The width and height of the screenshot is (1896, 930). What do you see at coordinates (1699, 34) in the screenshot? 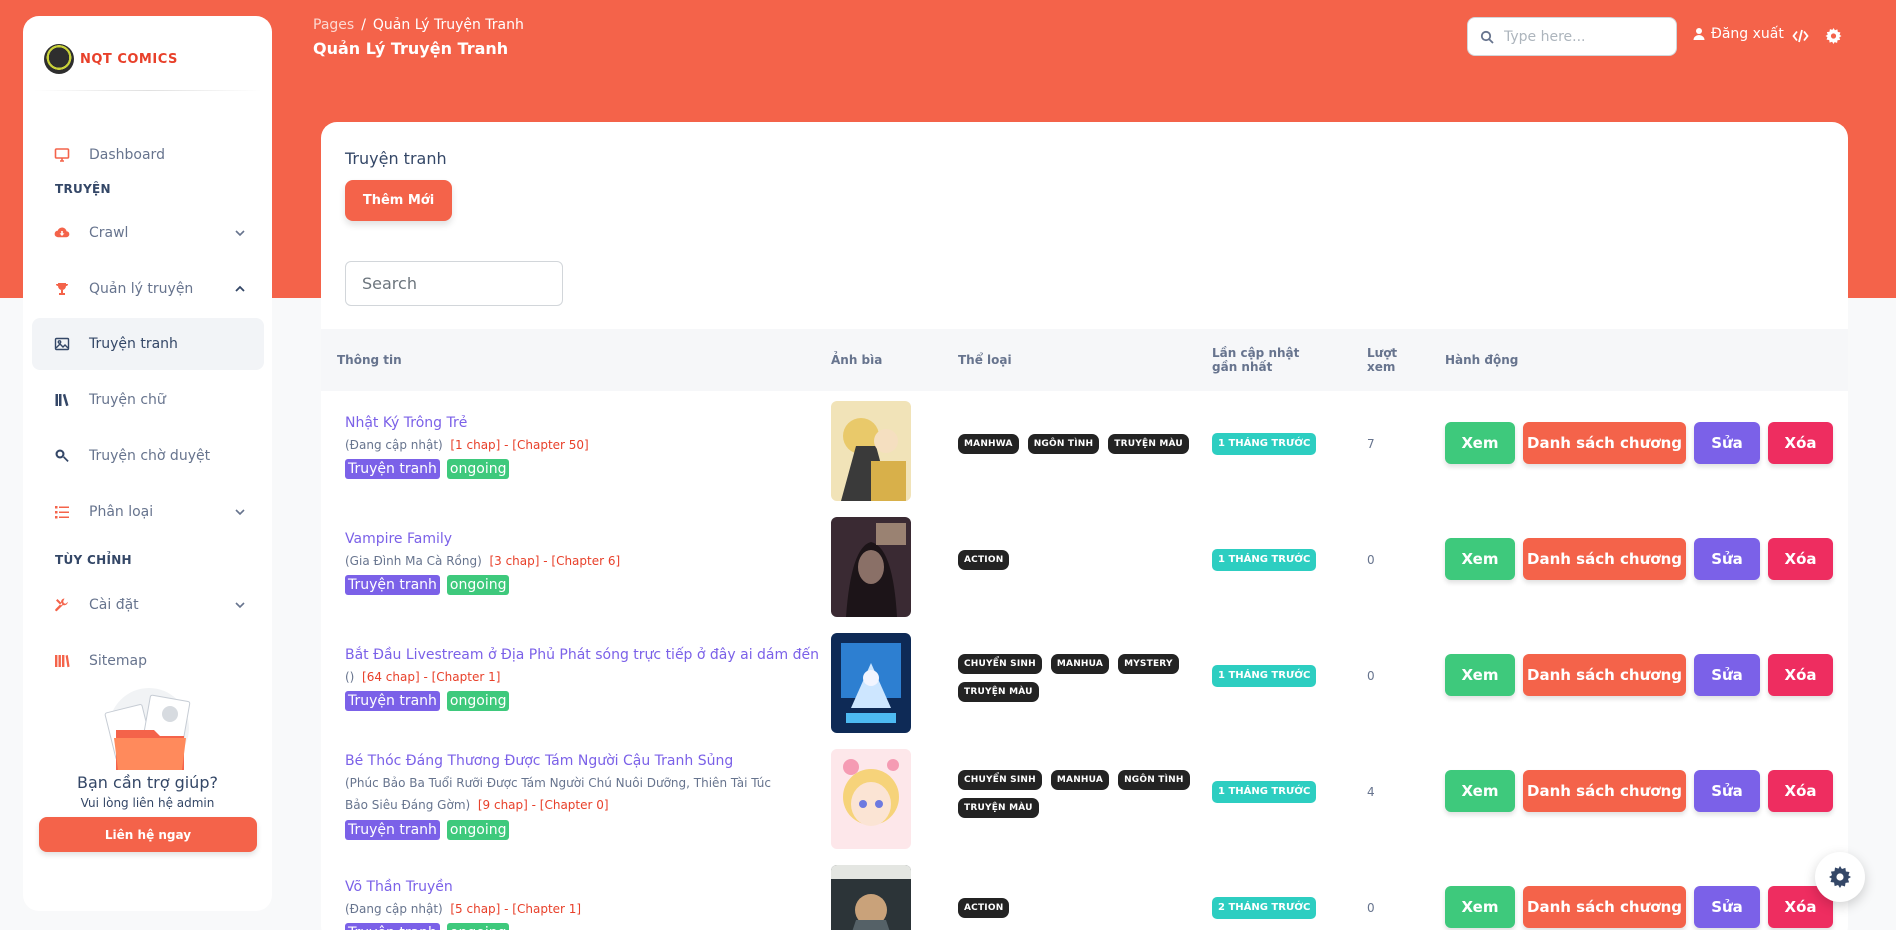
I see `user-icon` at bounding box center [1699, 34].